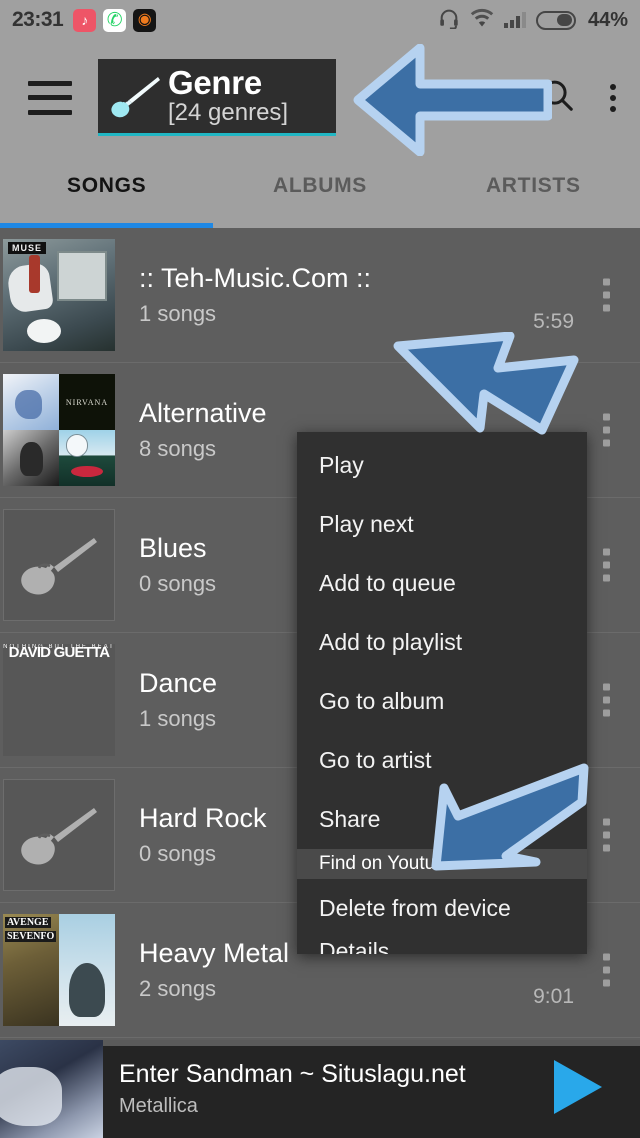 This screenshot has height=1138, width=640. What do you see at coordinates (50, 97) in the screenshot?
I see `hamburger-icon` at bounding box center [50, 97].